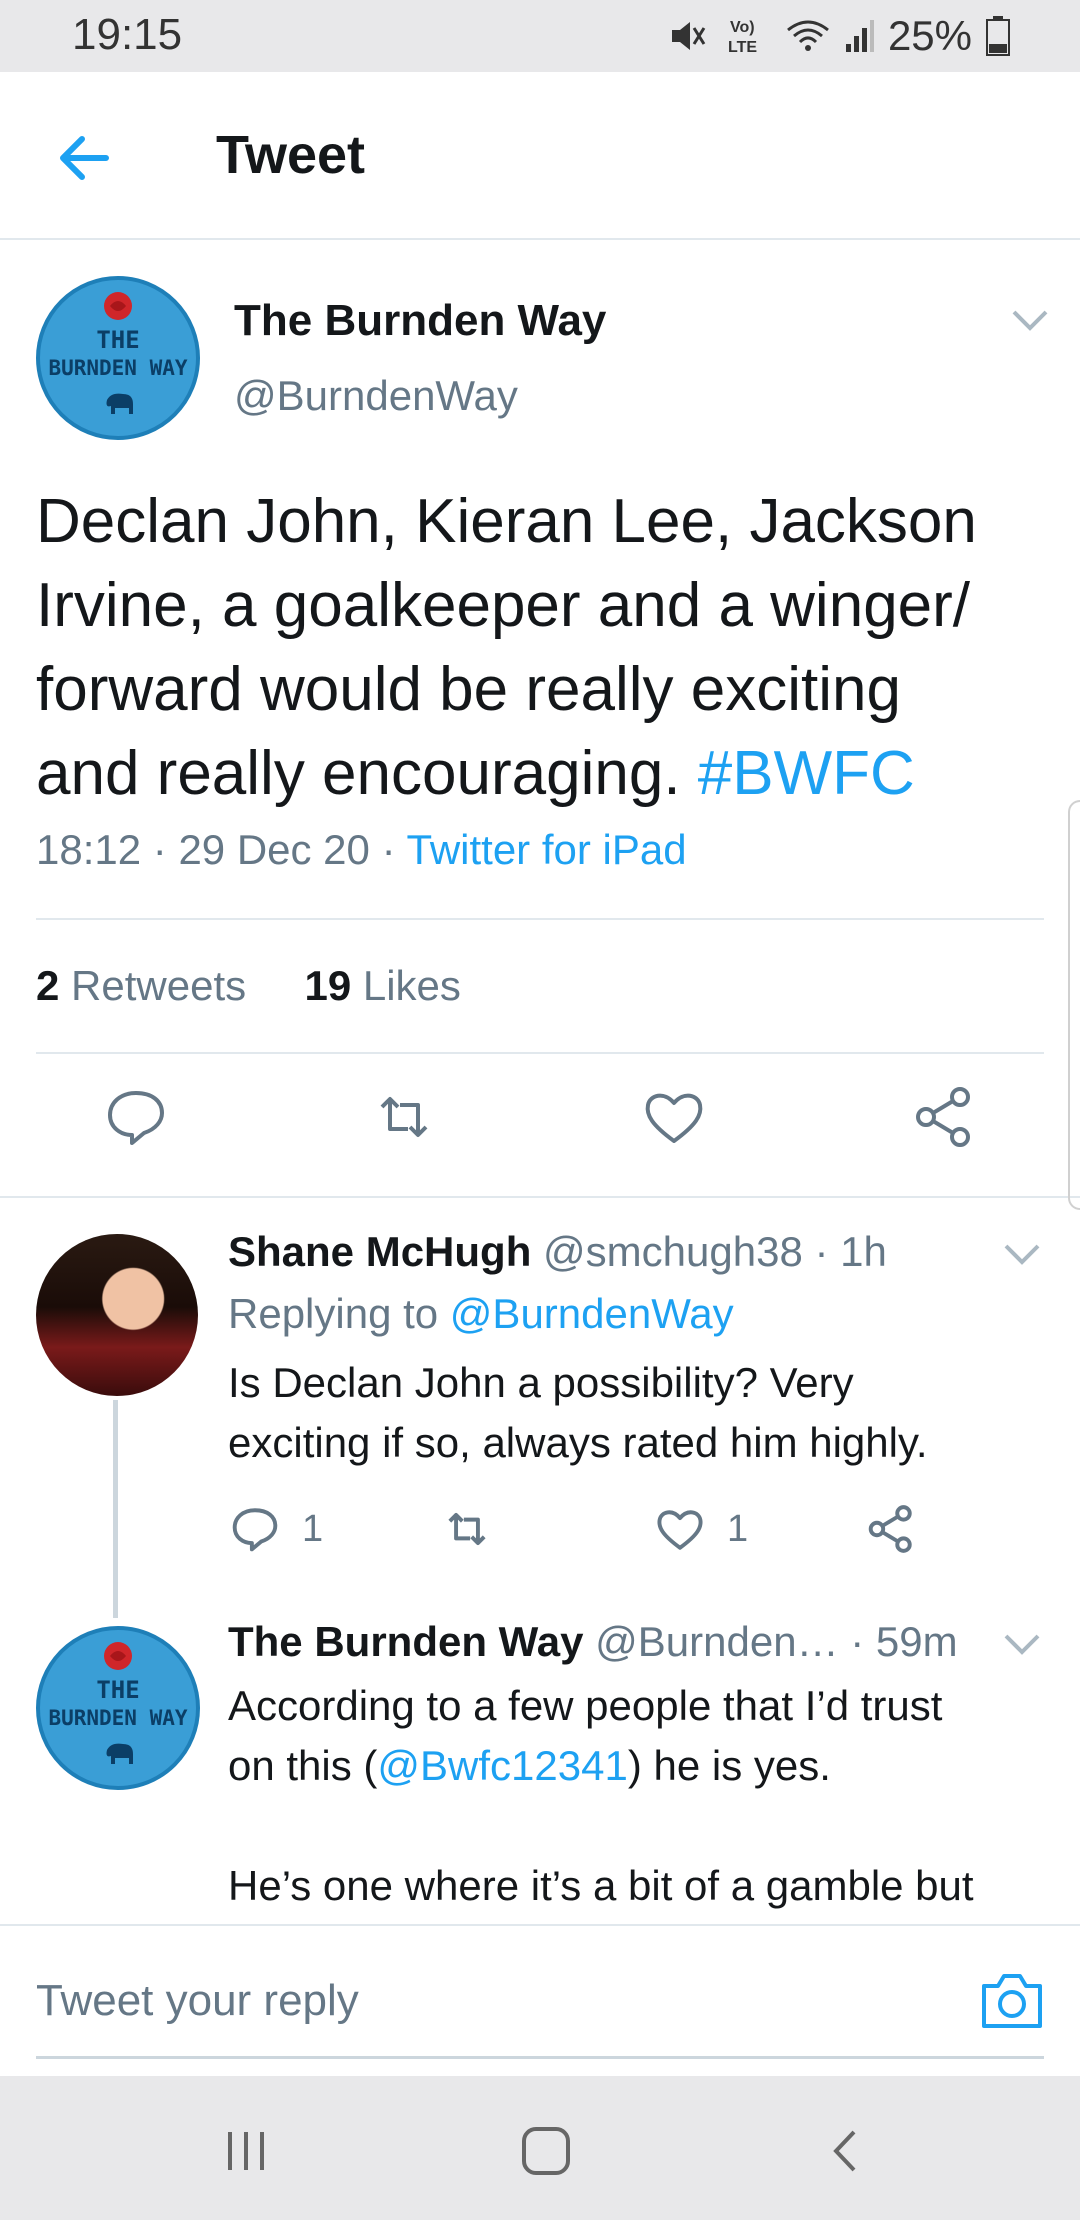  I want to click on tweet-meta: 18:12 · 29 Dec 20 · Twitter for iPad, so click(361, 849).